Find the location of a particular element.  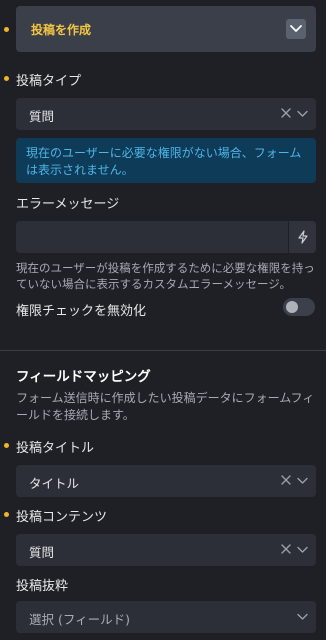

error-message-input is located at coordinates (166, 237).